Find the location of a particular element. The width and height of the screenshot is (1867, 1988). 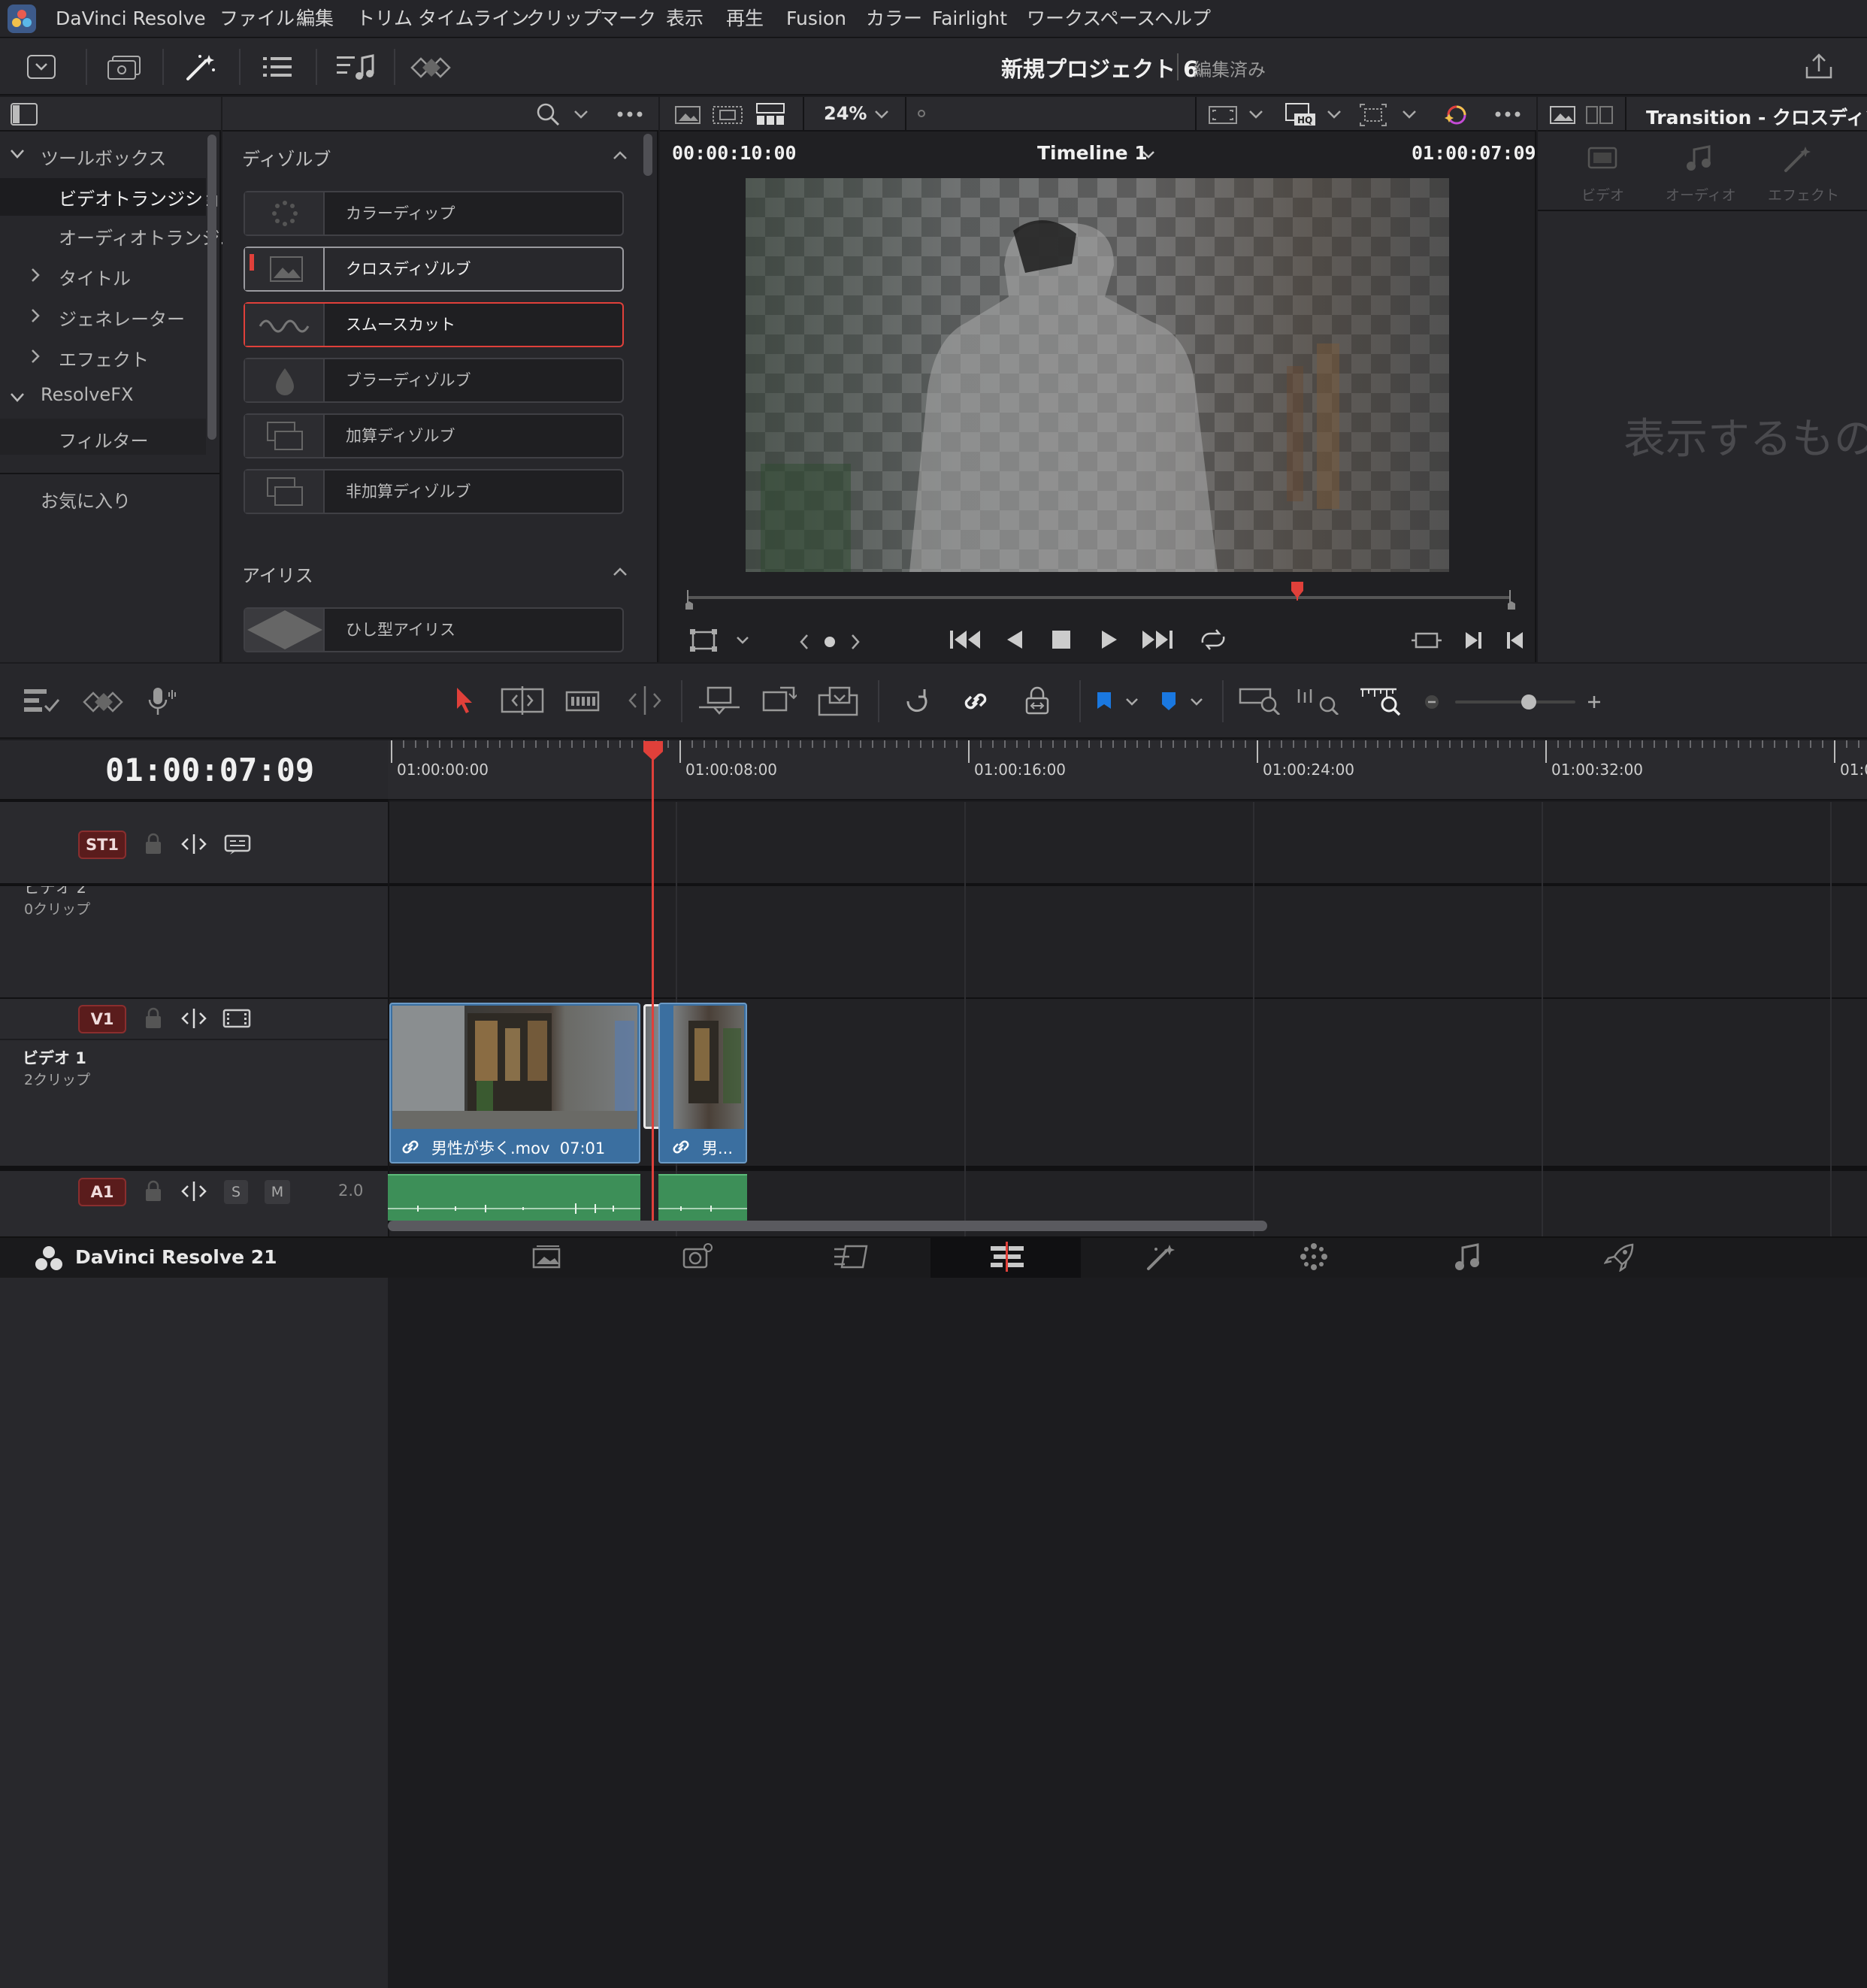

zoom-custom-icon is located at coordinates (1380, 701).